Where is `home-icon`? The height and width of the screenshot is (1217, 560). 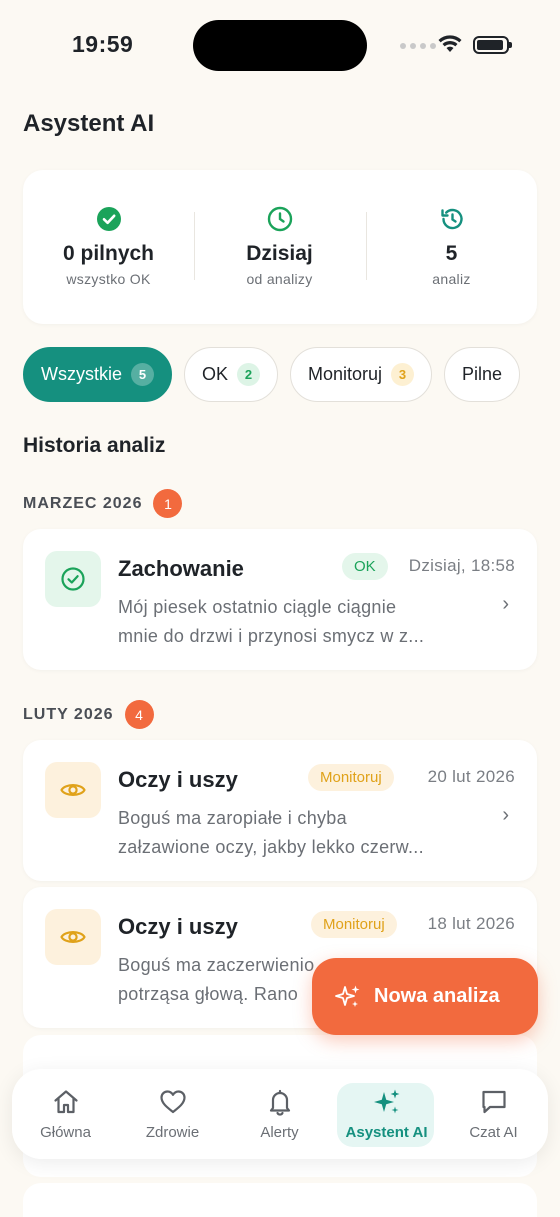 home-icon is located at coordinates (65, 1102).